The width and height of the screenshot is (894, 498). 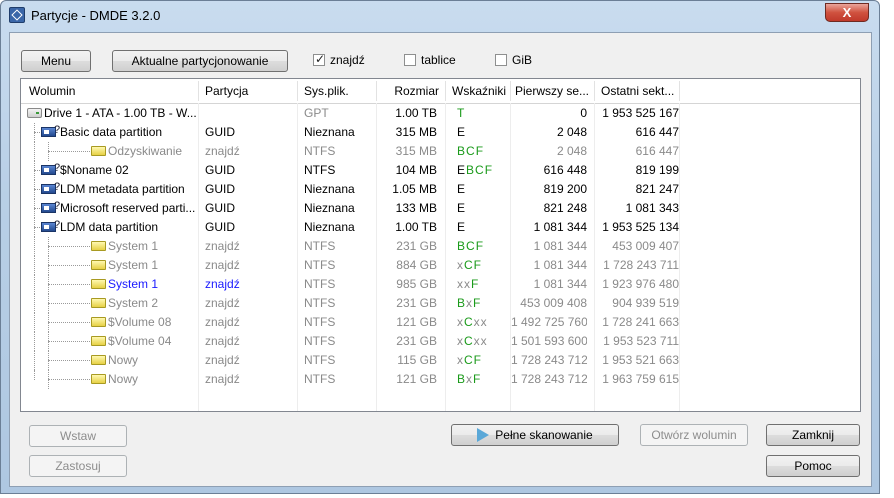 What do you see at coordinates (565, 208) in the screenshot?
I see `cell-first-sector: 821 248` at bounding box center [565, 208].